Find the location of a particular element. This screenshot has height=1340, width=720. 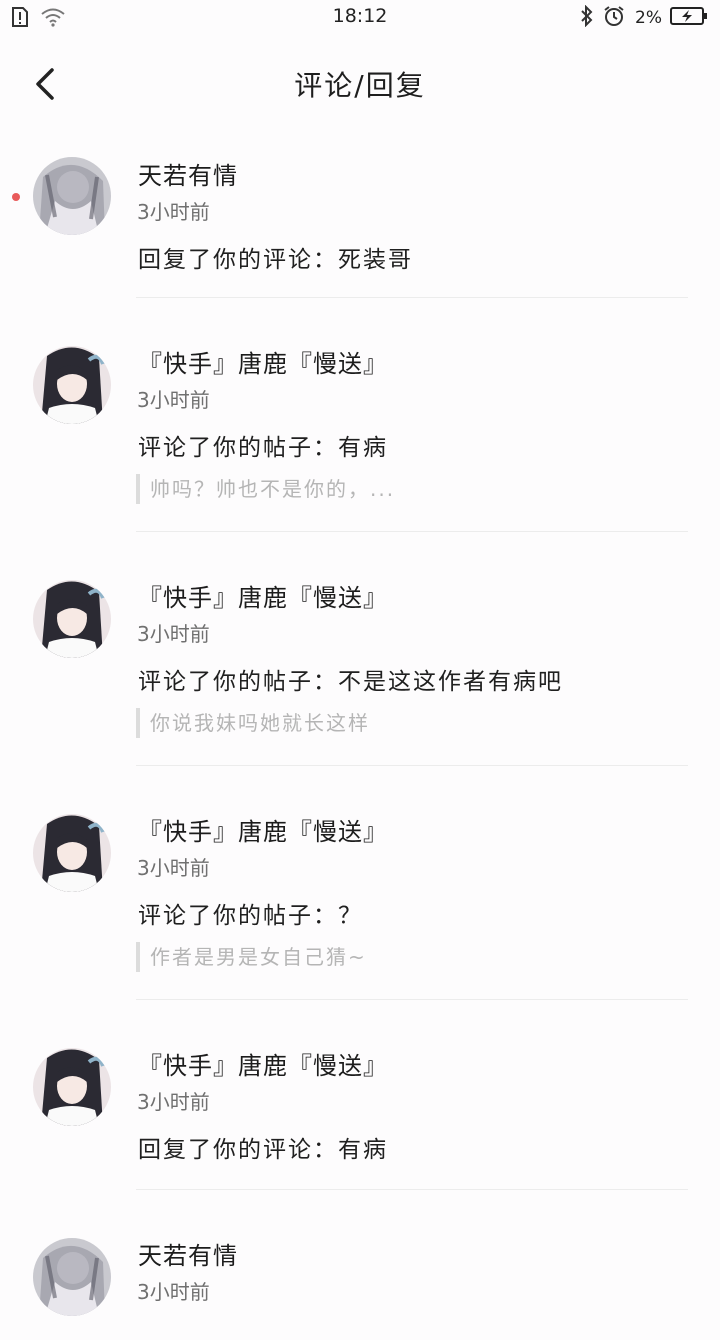

notification-message: 评论了你的帖子：有病 is located at coordinates (263, 448).